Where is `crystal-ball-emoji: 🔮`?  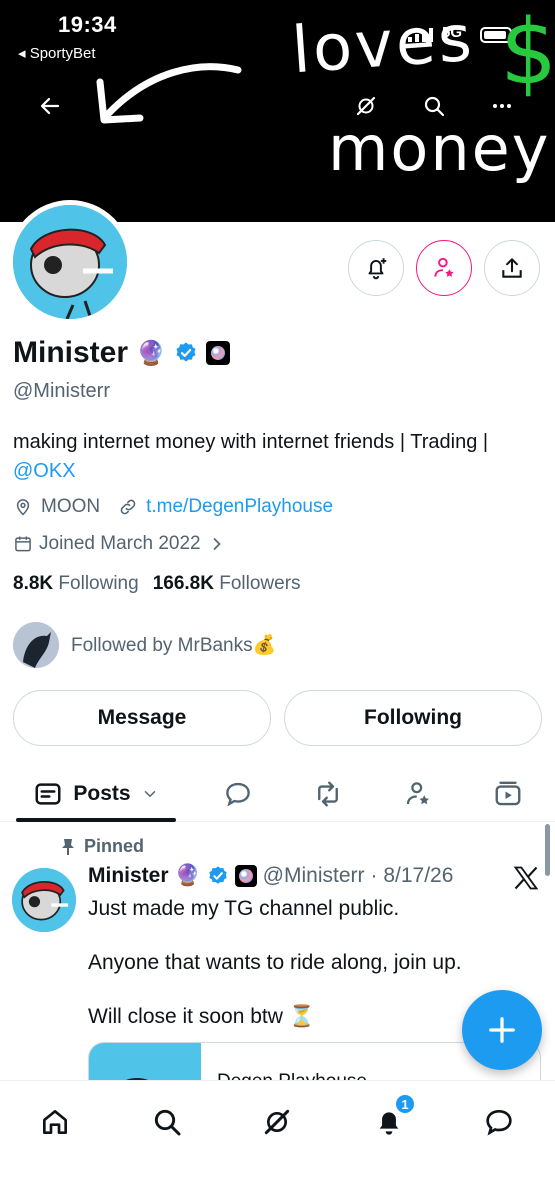 crystal-ball-emoji: 🔮 is located at coordinates (151, 353).